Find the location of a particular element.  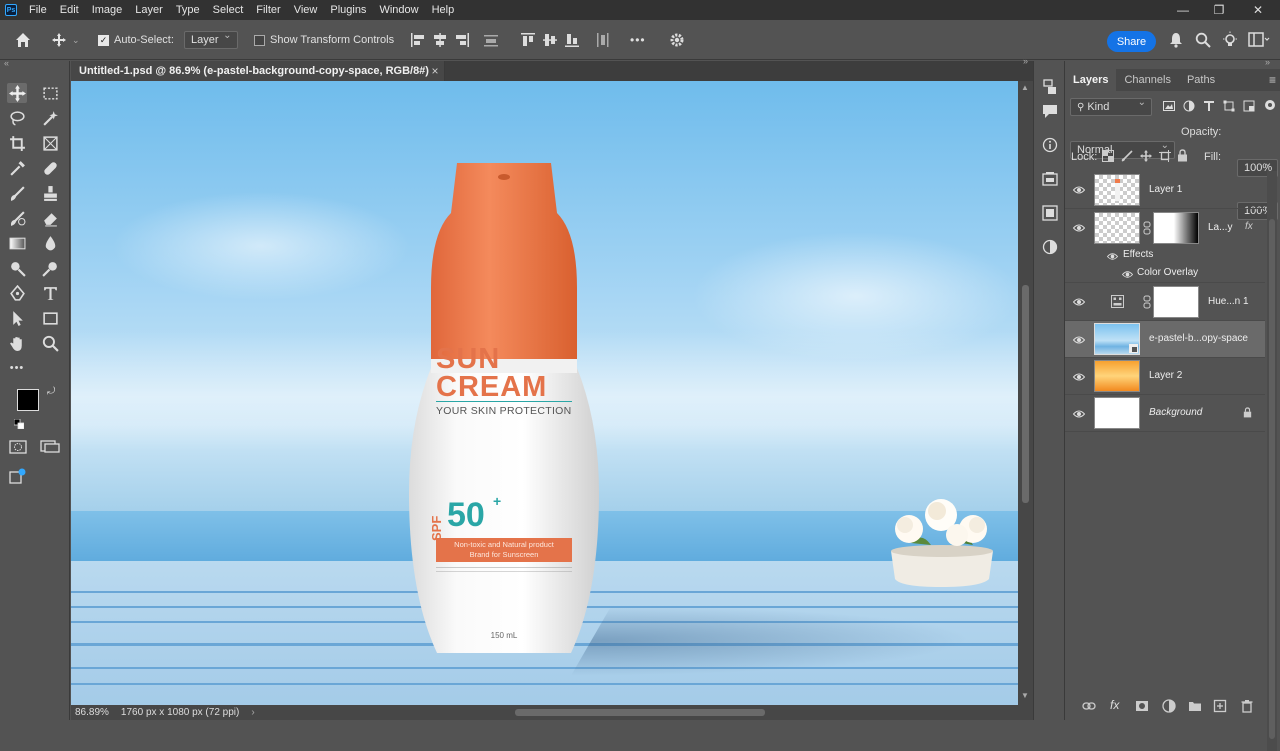

new-layer-icon is located at coordinates (1220, 706).